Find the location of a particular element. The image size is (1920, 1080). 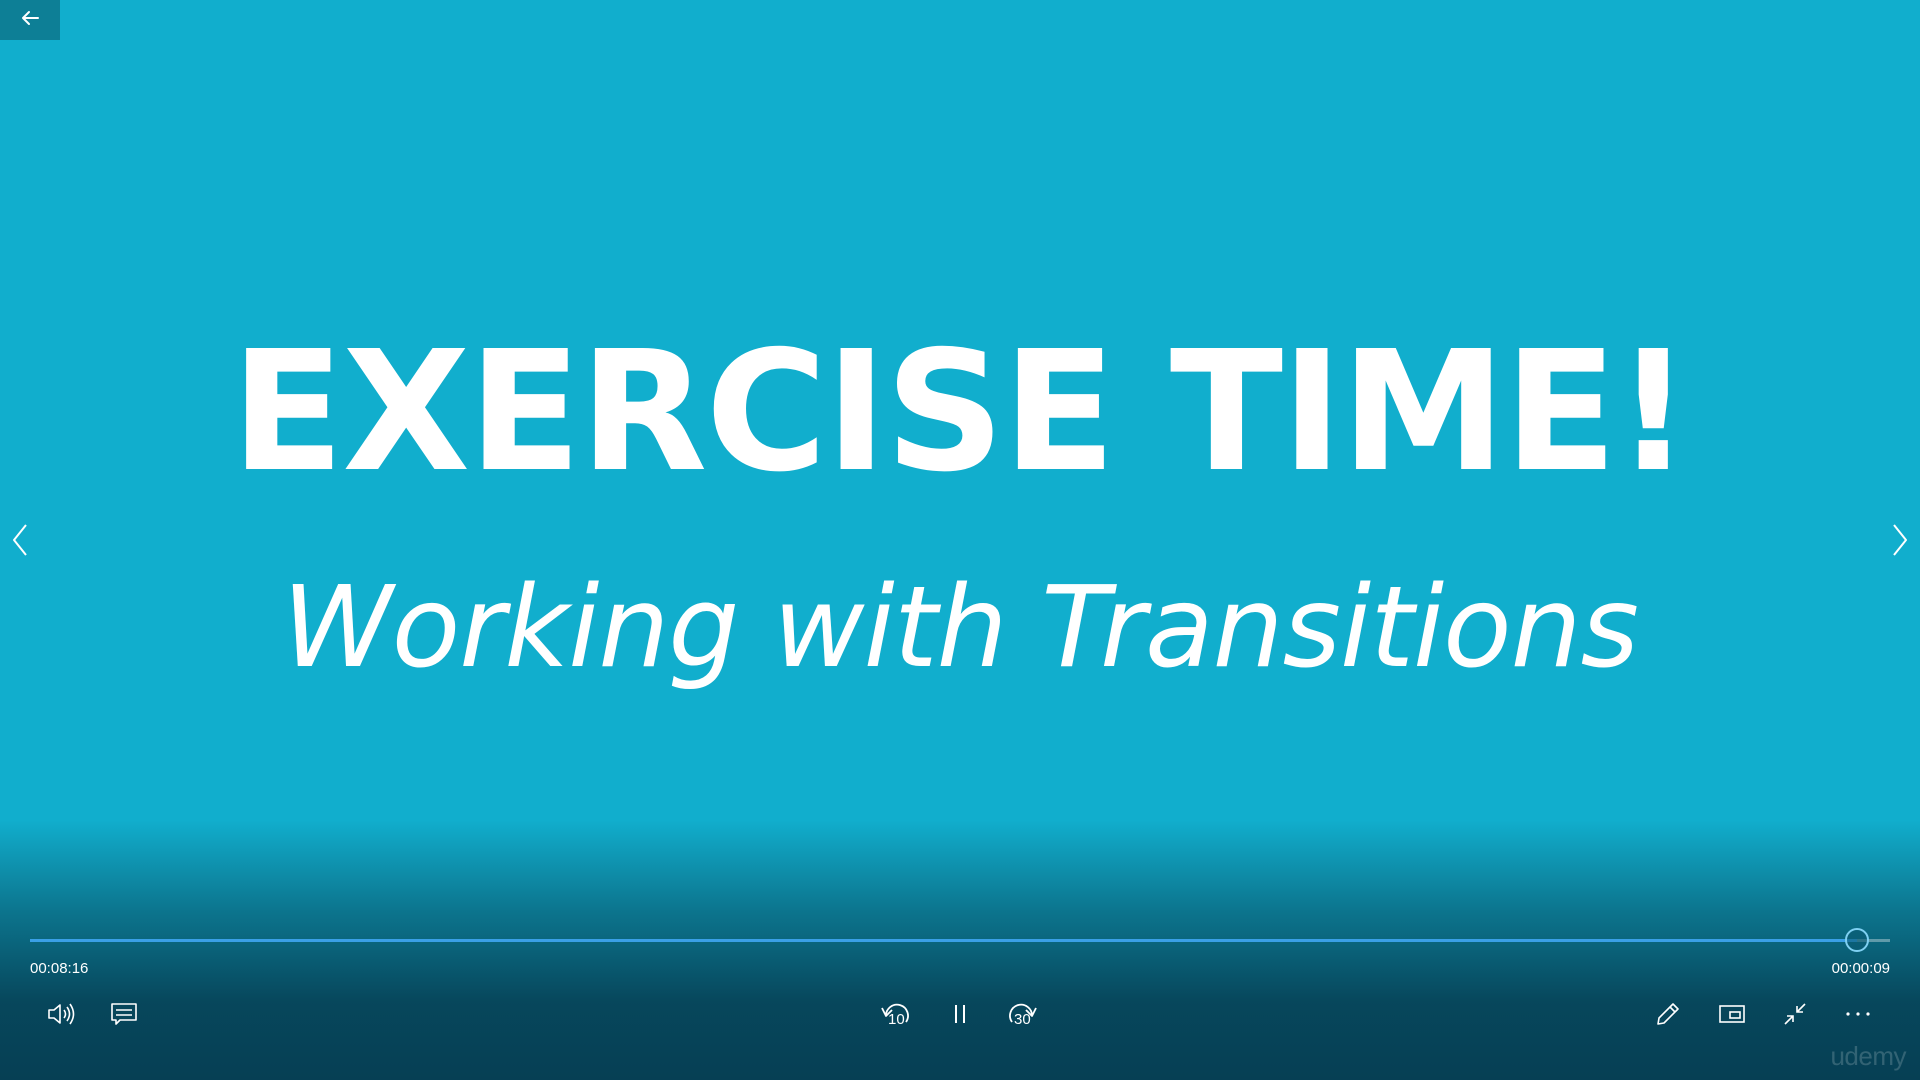

edit-button is located at coordinates (1668, 1014).